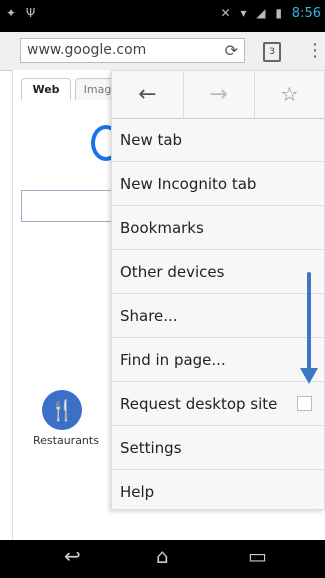  Describe the element at coordinates (278, 13) in the screenshot. I see `battery-icon: ▮` at that location.